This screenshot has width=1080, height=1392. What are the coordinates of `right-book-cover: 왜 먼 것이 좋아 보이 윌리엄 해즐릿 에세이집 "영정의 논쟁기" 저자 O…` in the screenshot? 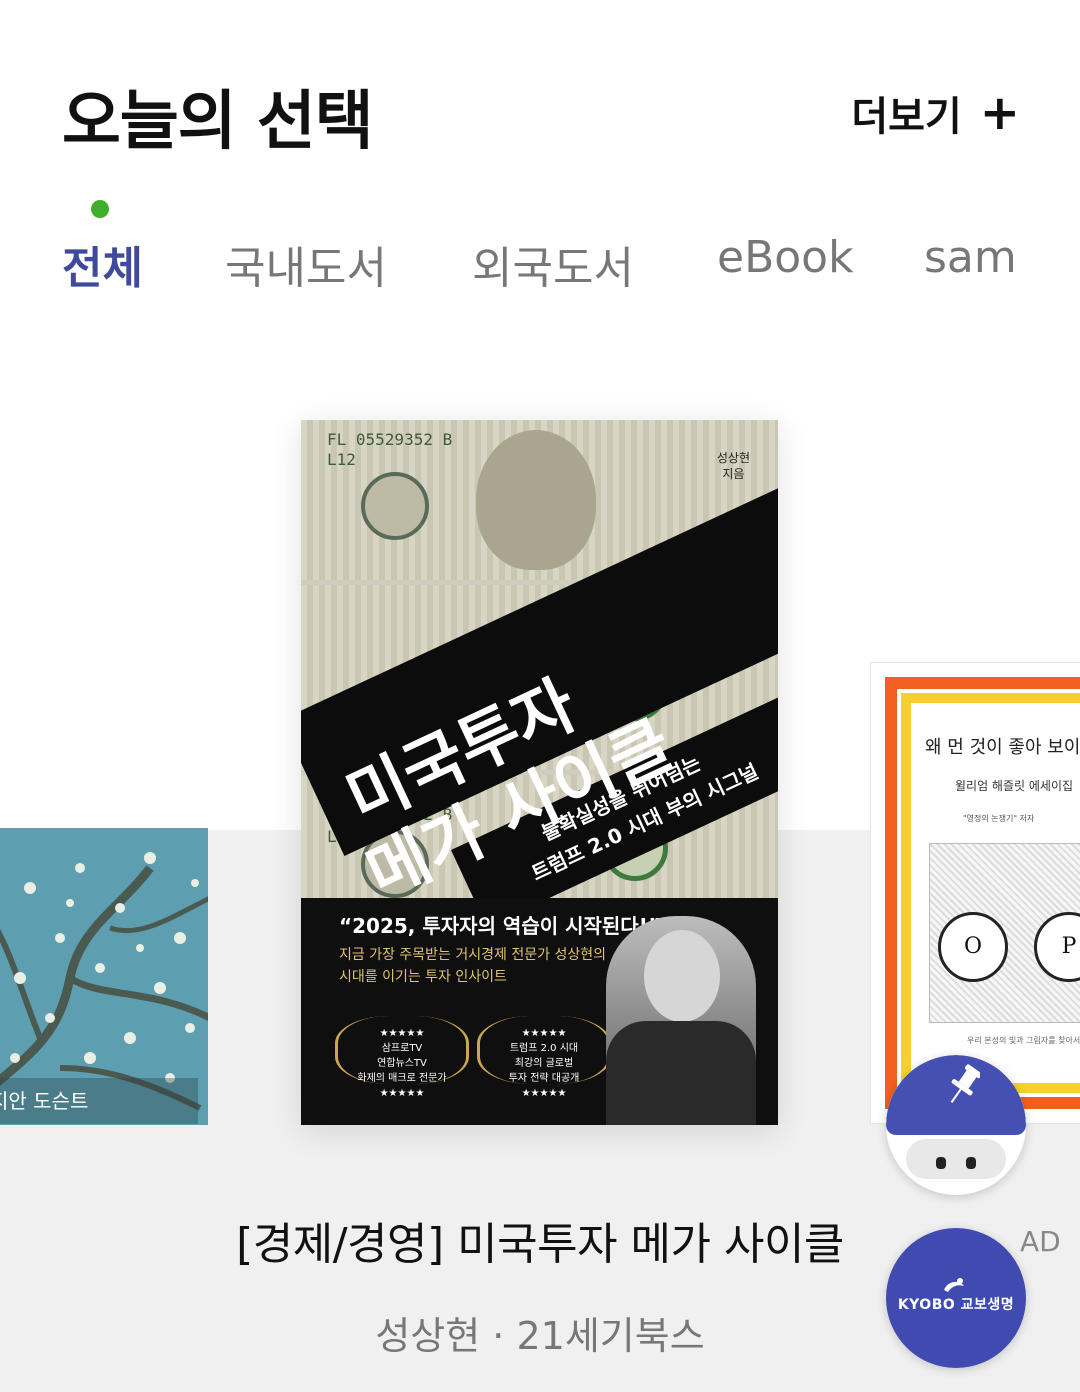 It's located at (975, 893).